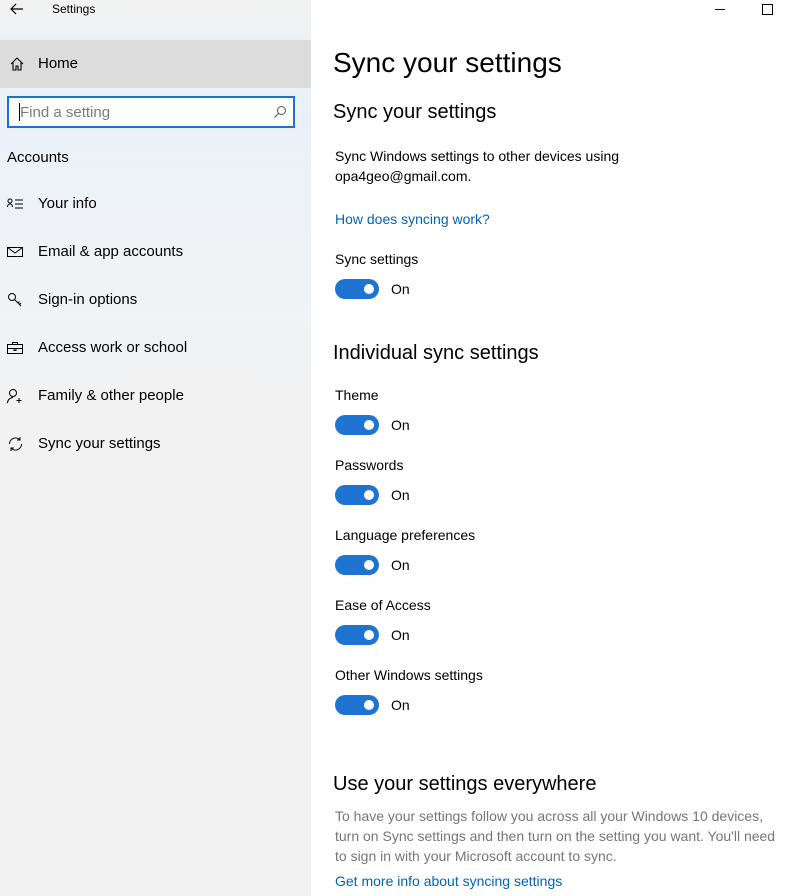 The image size is (800, 896). What do you see at coordinates (465, 784) in the screenshot?
I see `use-settings-everywhere-heading: Use your settings everywhere` at bounding box center [465, 784].